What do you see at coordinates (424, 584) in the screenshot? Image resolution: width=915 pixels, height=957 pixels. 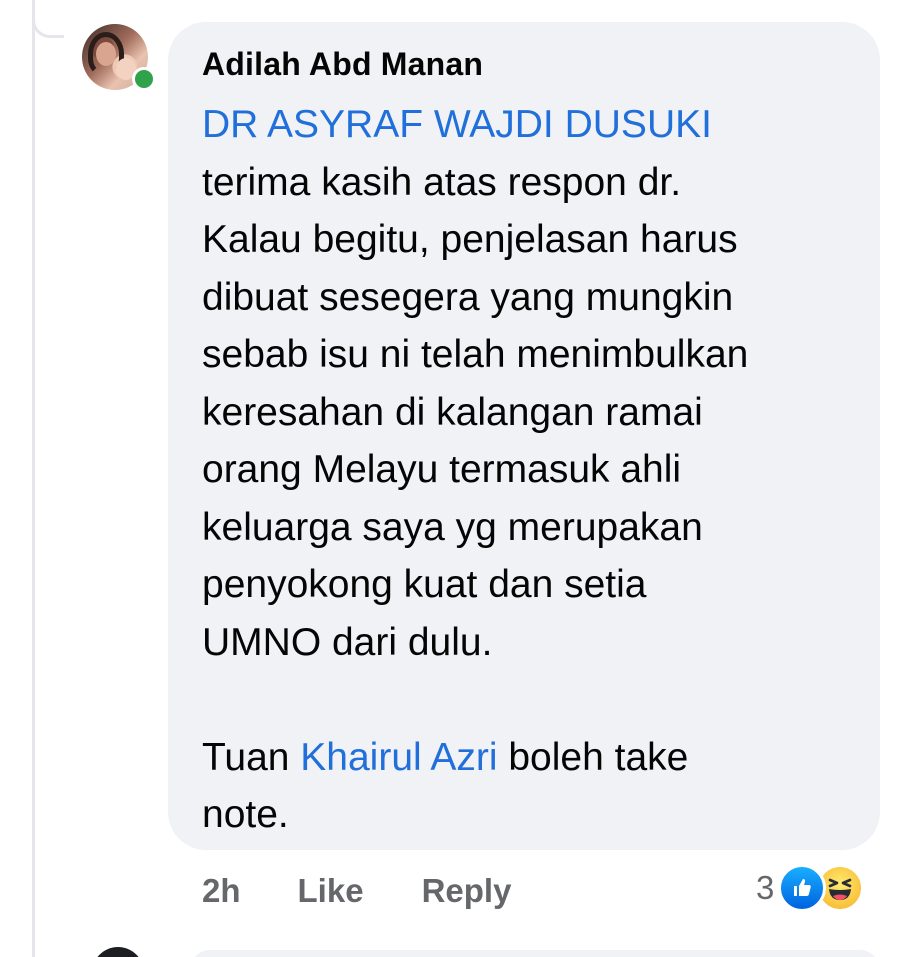 I see `comment-line: penyokong kuat dan setia` at bounding box center [424, 584].